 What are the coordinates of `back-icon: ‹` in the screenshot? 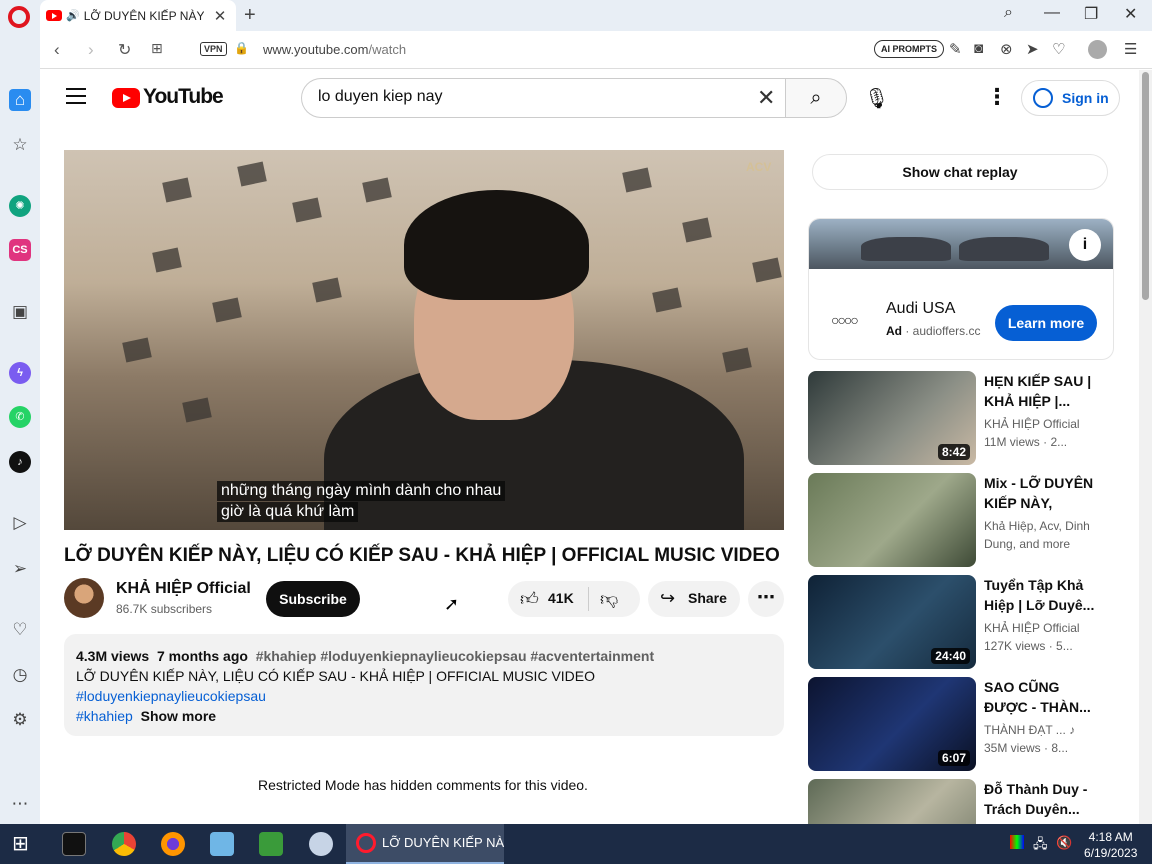 It's located at (57, 50).